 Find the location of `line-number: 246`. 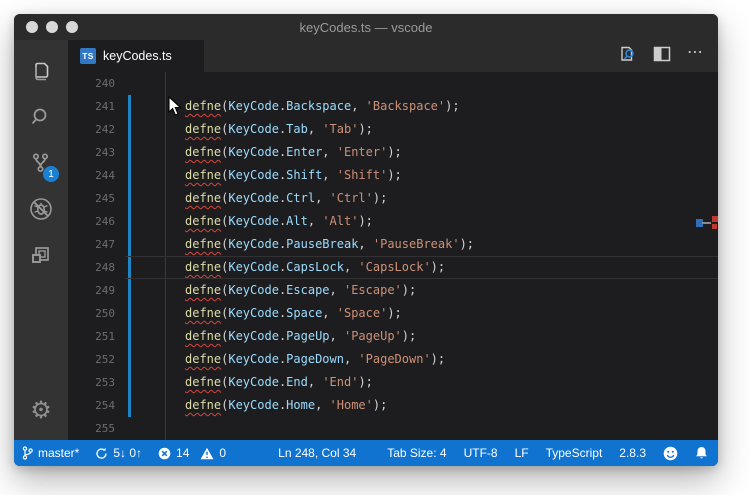

line-number: 246 is located at coordinates (91, 221).